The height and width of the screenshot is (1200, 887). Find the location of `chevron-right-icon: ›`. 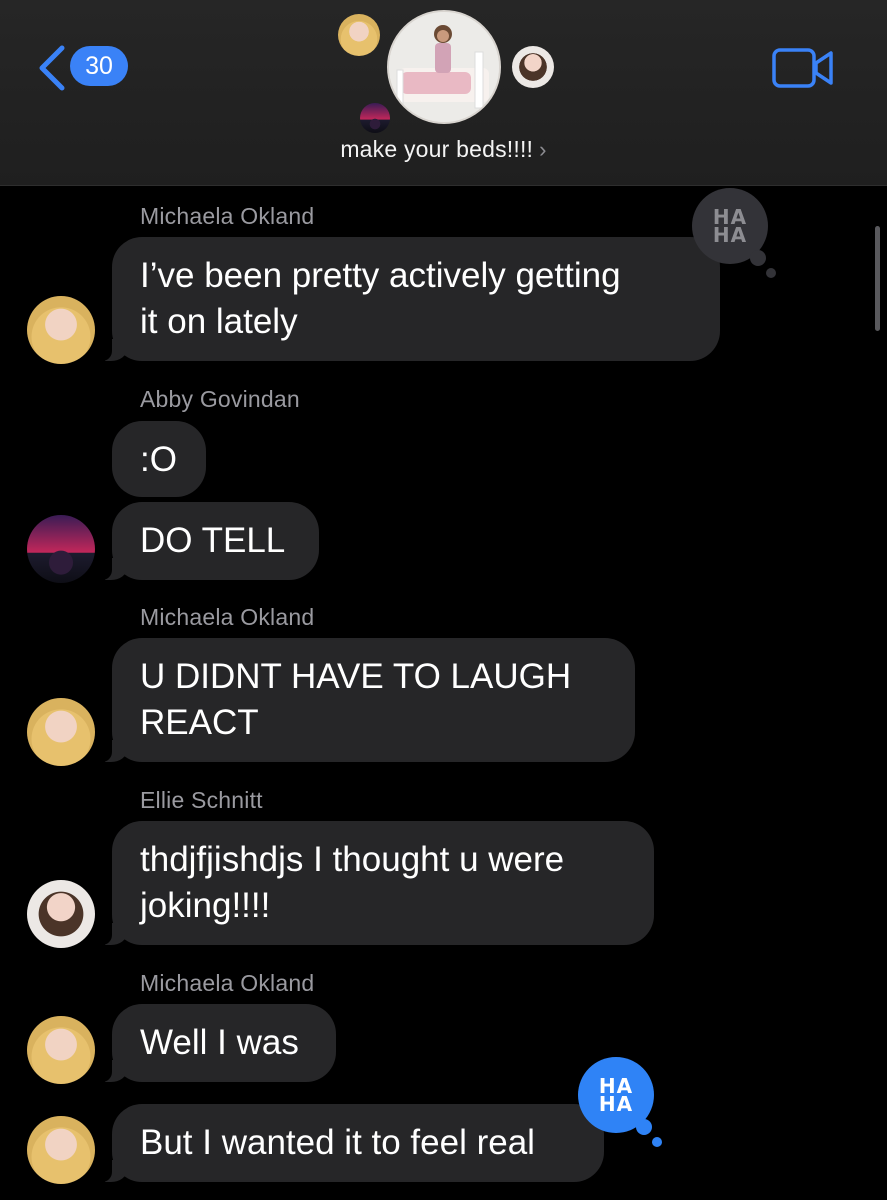

chevron-right-icon: › is located at coordinates (543, 149).